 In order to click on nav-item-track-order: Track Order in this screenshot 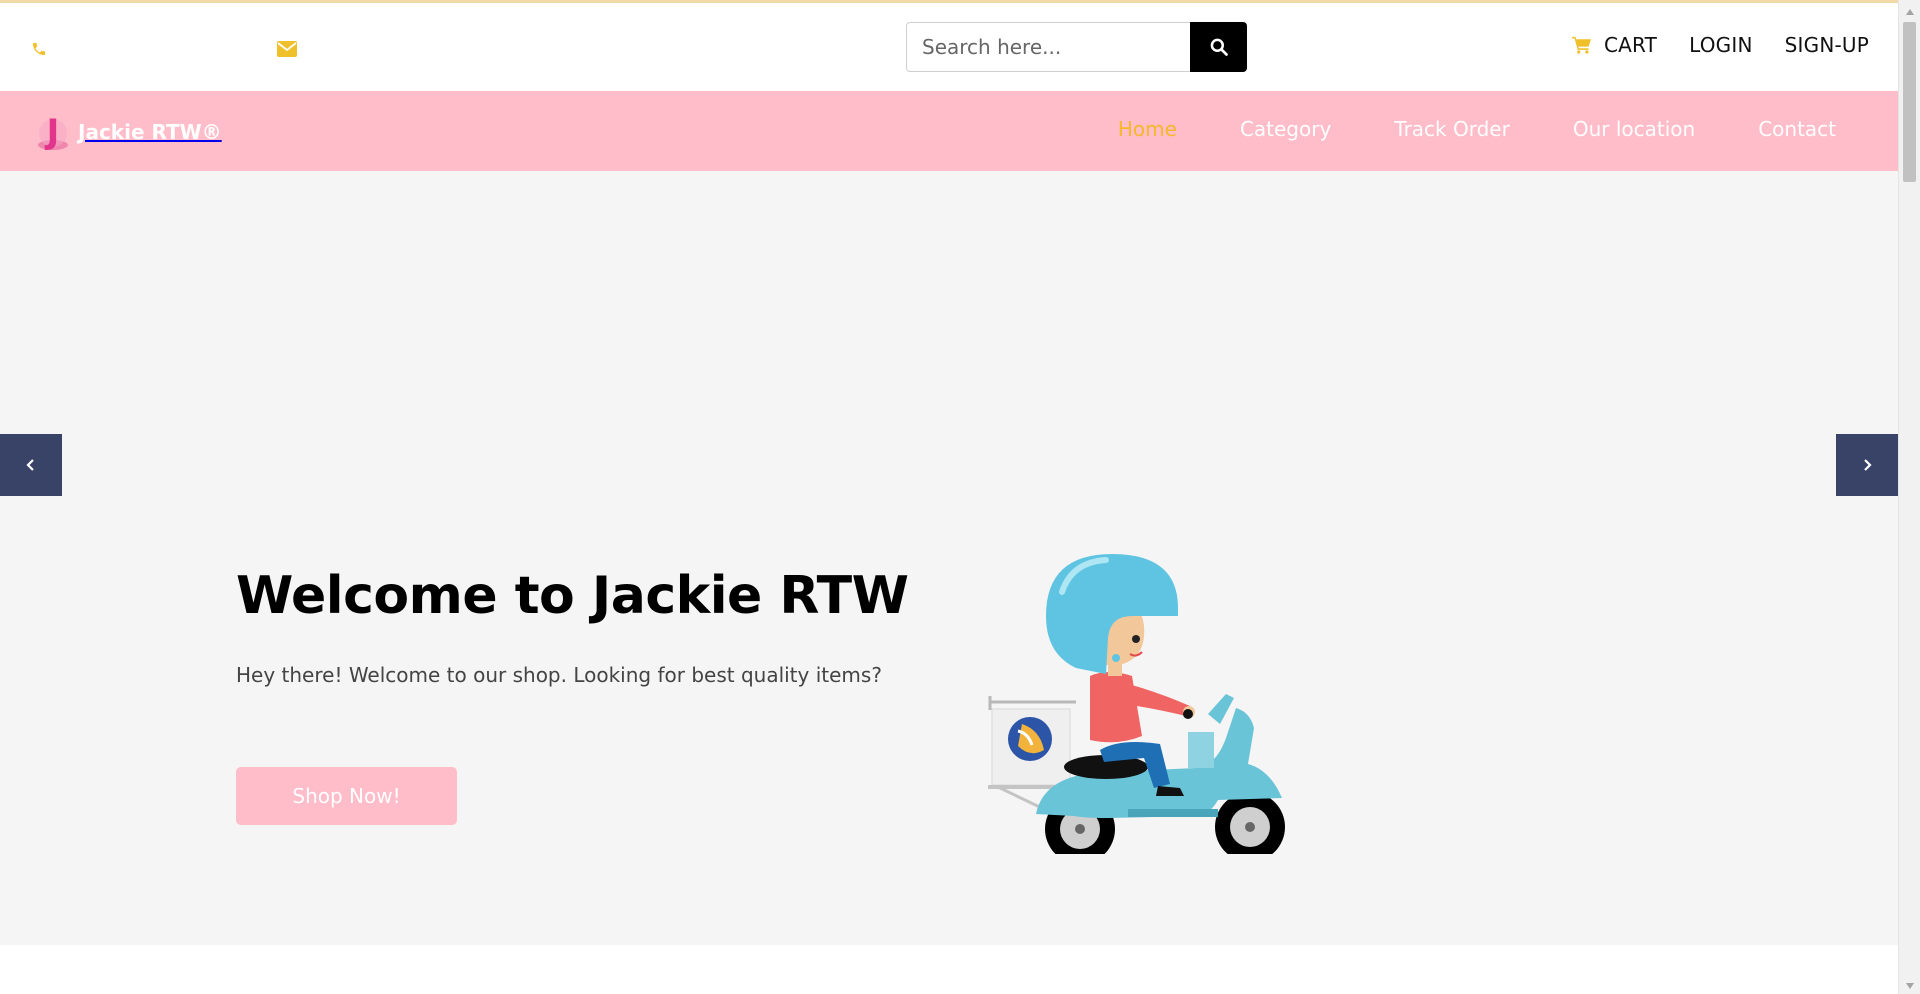, I will do `click(1452, 129)`.